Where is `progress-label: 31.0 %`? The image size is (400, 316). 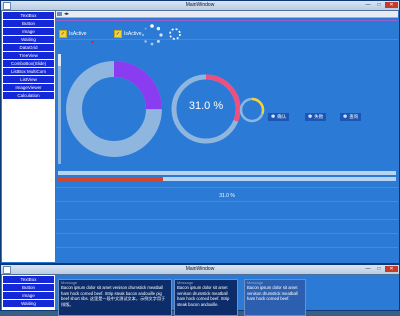
progress-label: 31.0 % is located at coordinates (227, 196).